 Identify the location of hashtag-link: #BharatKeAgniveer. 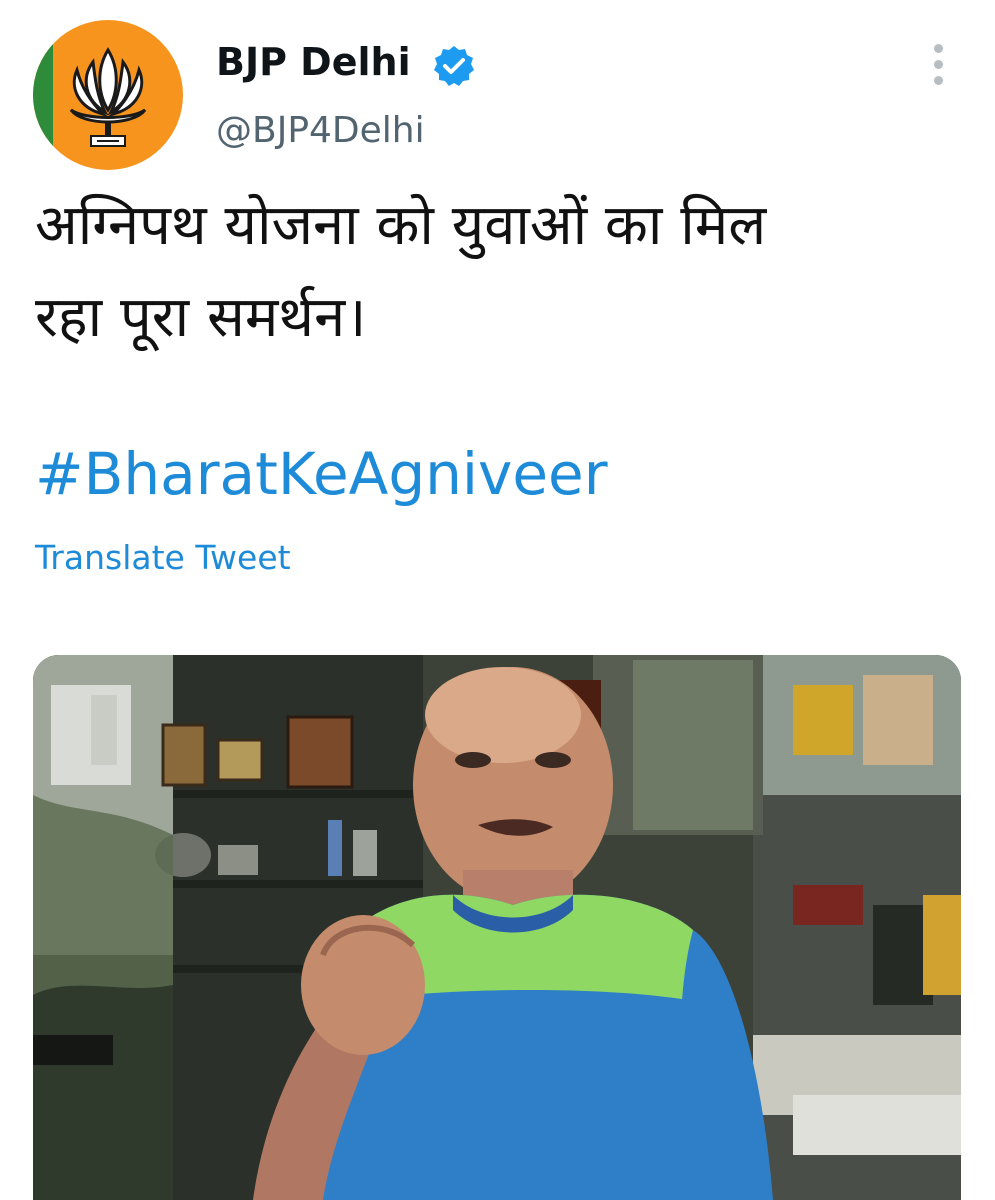
(321, 474).